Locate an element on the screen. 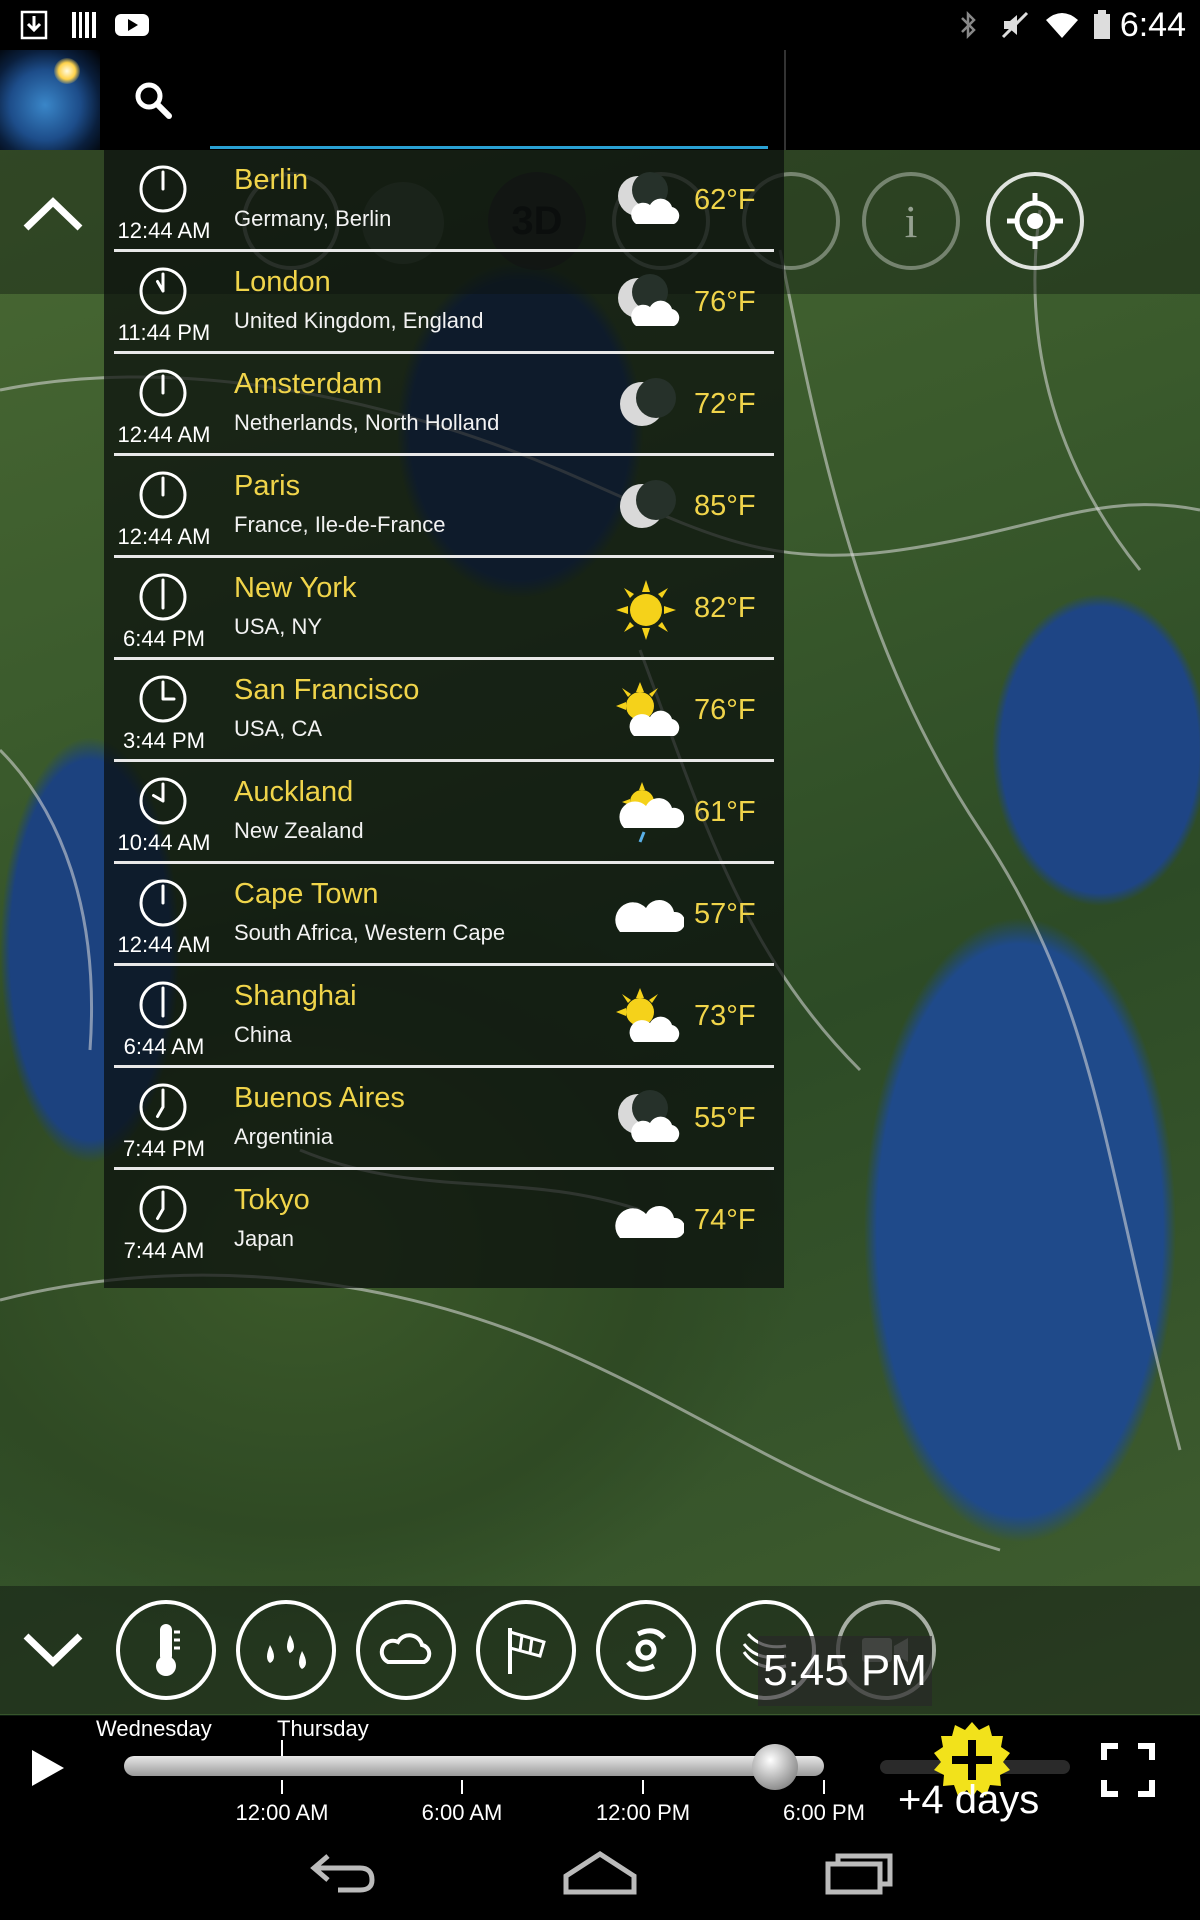 This screenshot has height=1920, width=1200. wind-layer-button is located at coordinates (526, 1650).